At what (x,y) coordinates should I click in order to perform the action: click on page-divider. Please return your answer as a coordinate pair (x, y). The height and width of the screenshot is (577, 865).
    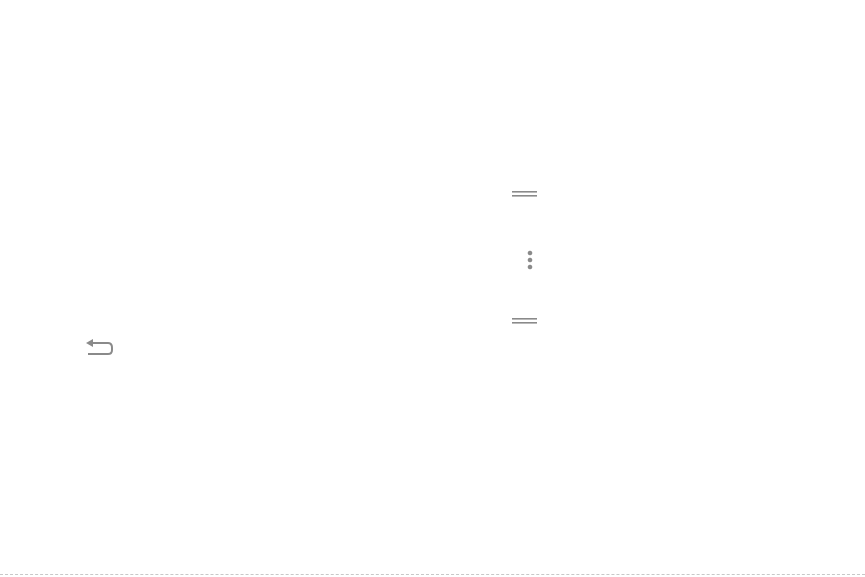
    Looking at the image, I should click on (432, 574).